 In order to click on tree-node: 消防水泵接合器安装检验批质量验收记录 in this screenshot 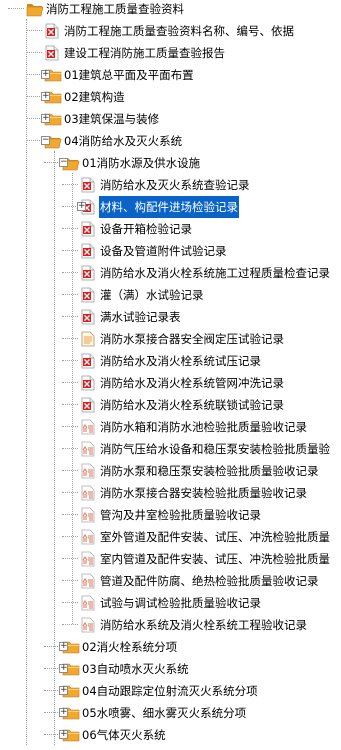, I will do `click(194, 492)`.